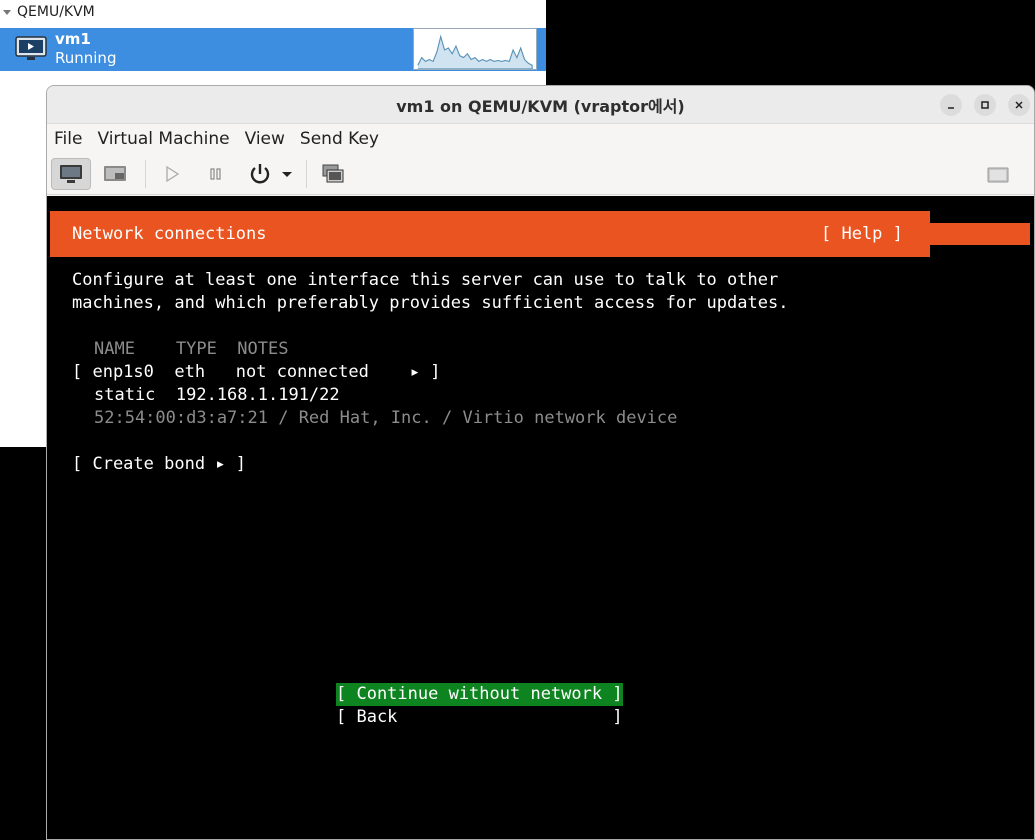  I want to click on close-button, so click(1019, 105).